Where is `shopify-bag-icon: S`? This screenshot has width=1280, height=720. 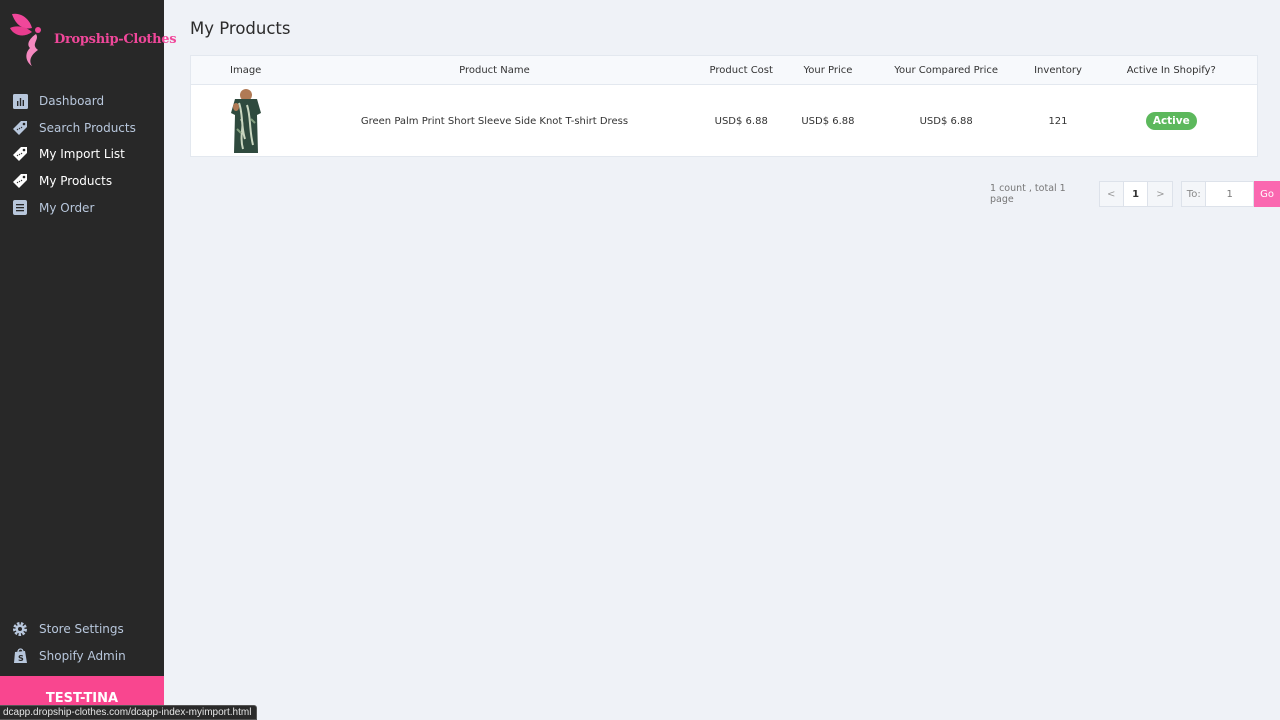
shopify-bag-icon: S is located at coordinates (20, 656).